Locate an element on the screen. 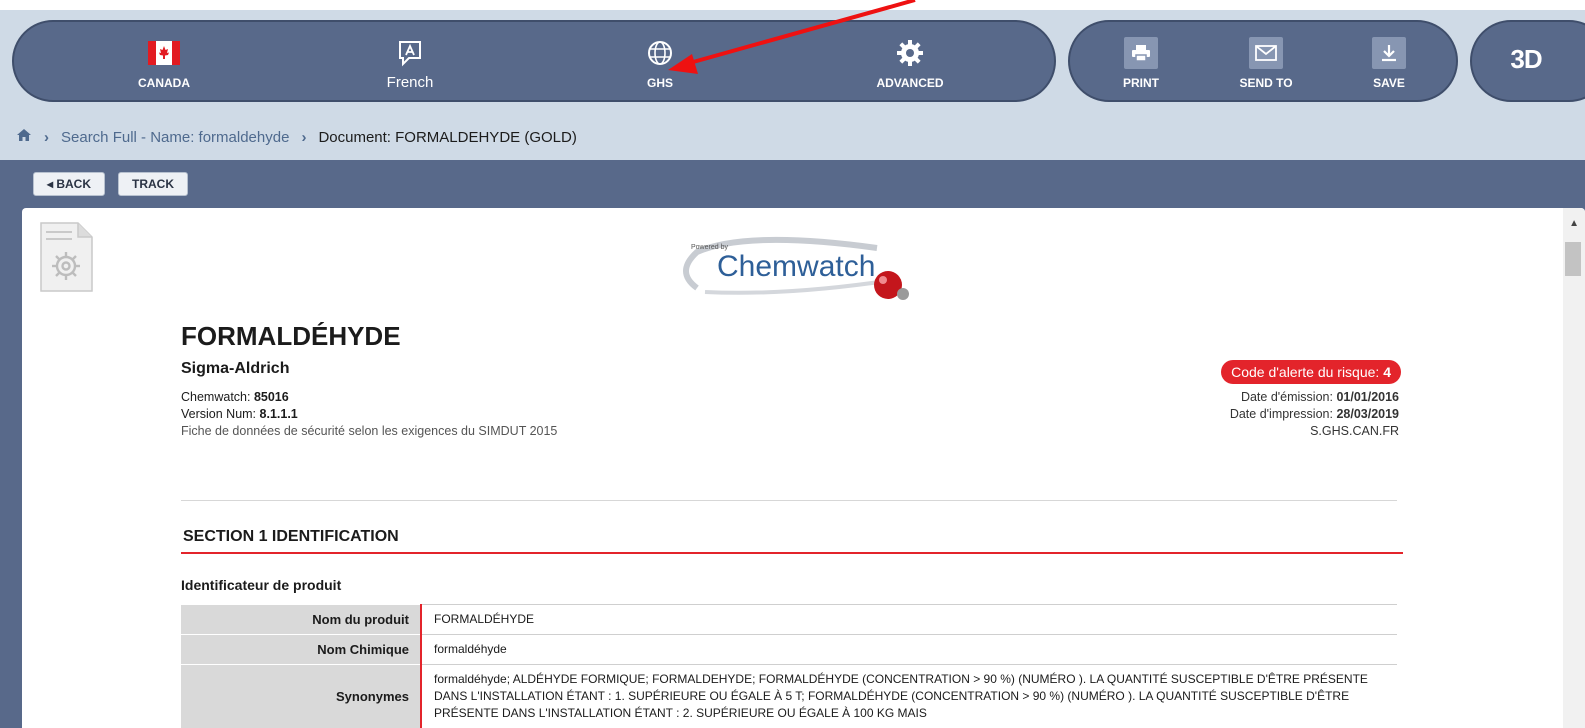 The image size is (1585, 728). language-label: French is located at coordinates (410, 82).